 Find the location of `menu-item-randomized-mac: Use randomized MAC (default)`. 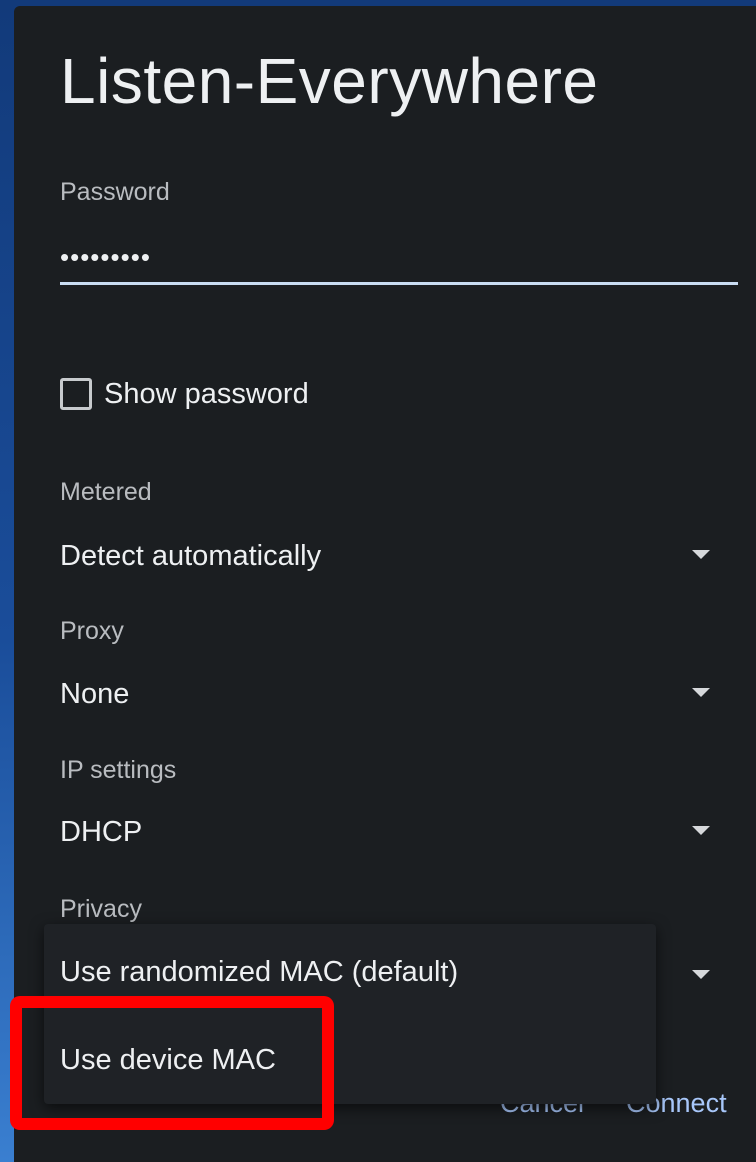

menu-item-randomized-mac: Use randomized MAC (default) is located at coordinates (259, 972).